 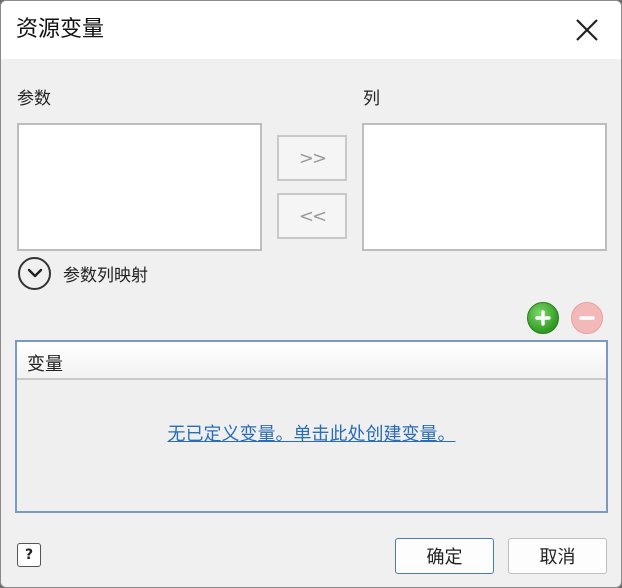 What do you see at coordinates (34, 273) in the screenshot?
I see `chevron-down-icon` at bounding box center [34, 273].